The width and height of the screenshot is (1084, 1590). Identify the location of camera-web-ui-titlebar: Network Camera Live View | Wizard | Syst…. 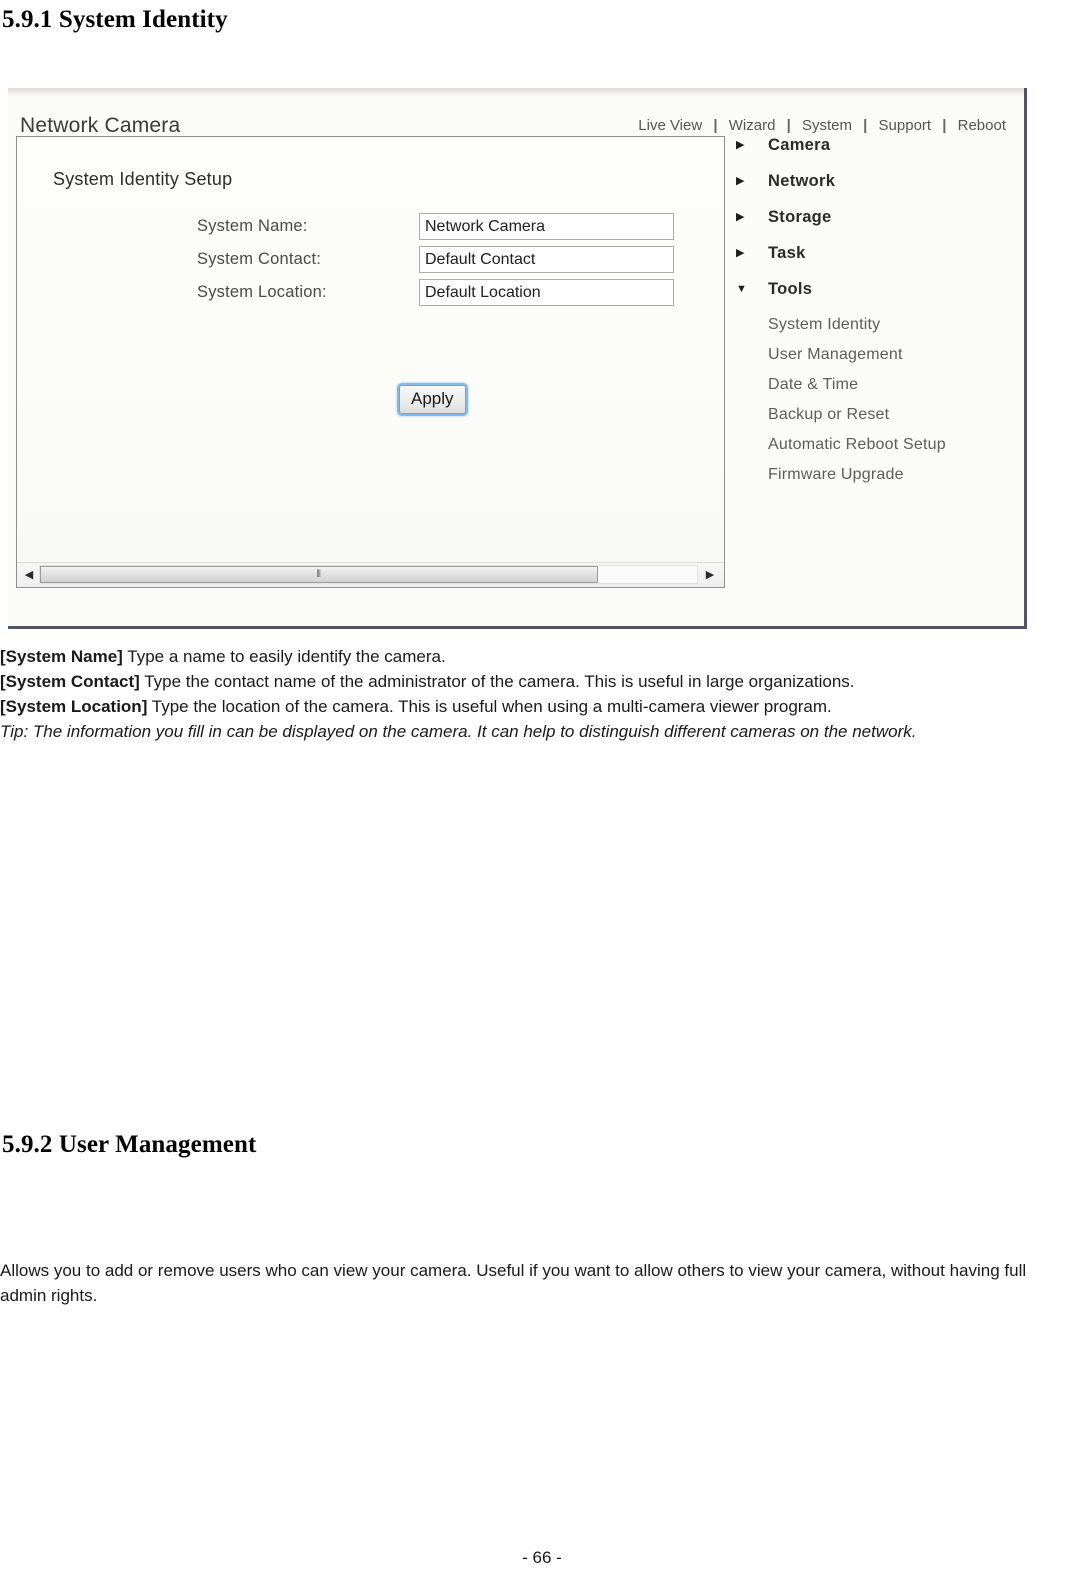
(516, 116).